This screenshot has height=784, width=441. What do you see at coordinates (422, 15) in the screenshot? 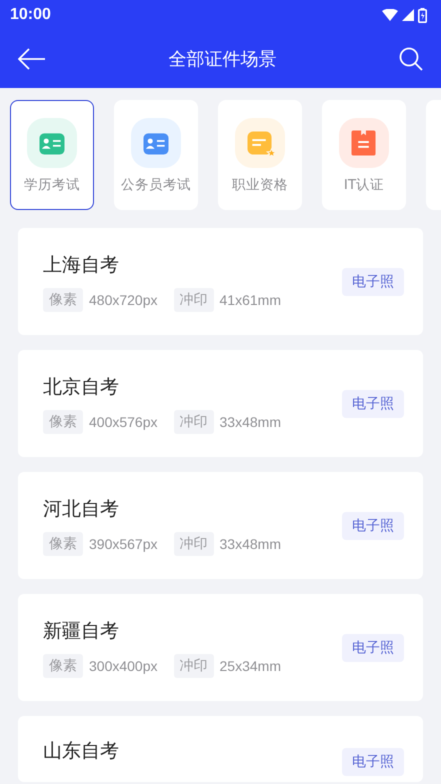
I see `battery-icon` at bounding box center [422, 15].